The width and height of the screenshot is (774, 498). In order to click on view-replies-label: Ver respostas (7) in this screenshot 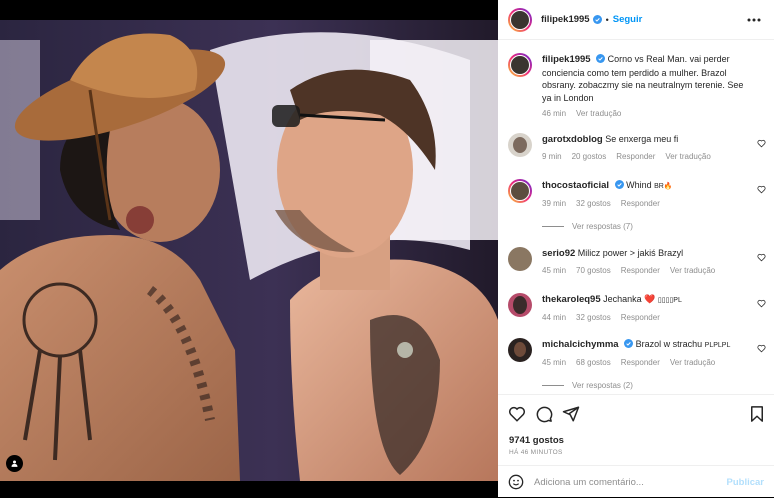, I will do `click(602, 226)`.